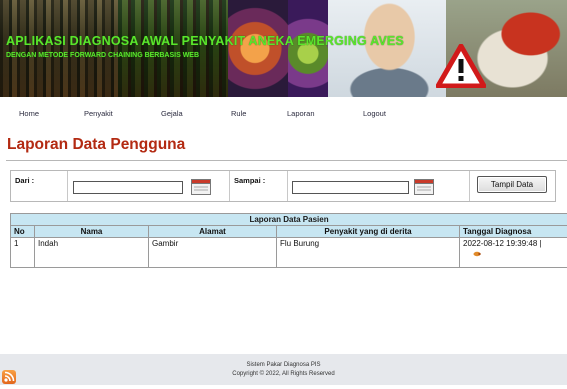  What do you see at coordinates (98, 113) in the screenshot?
I see `nav-penyakit-link: Penyakit` at bounding box center [98, 113].